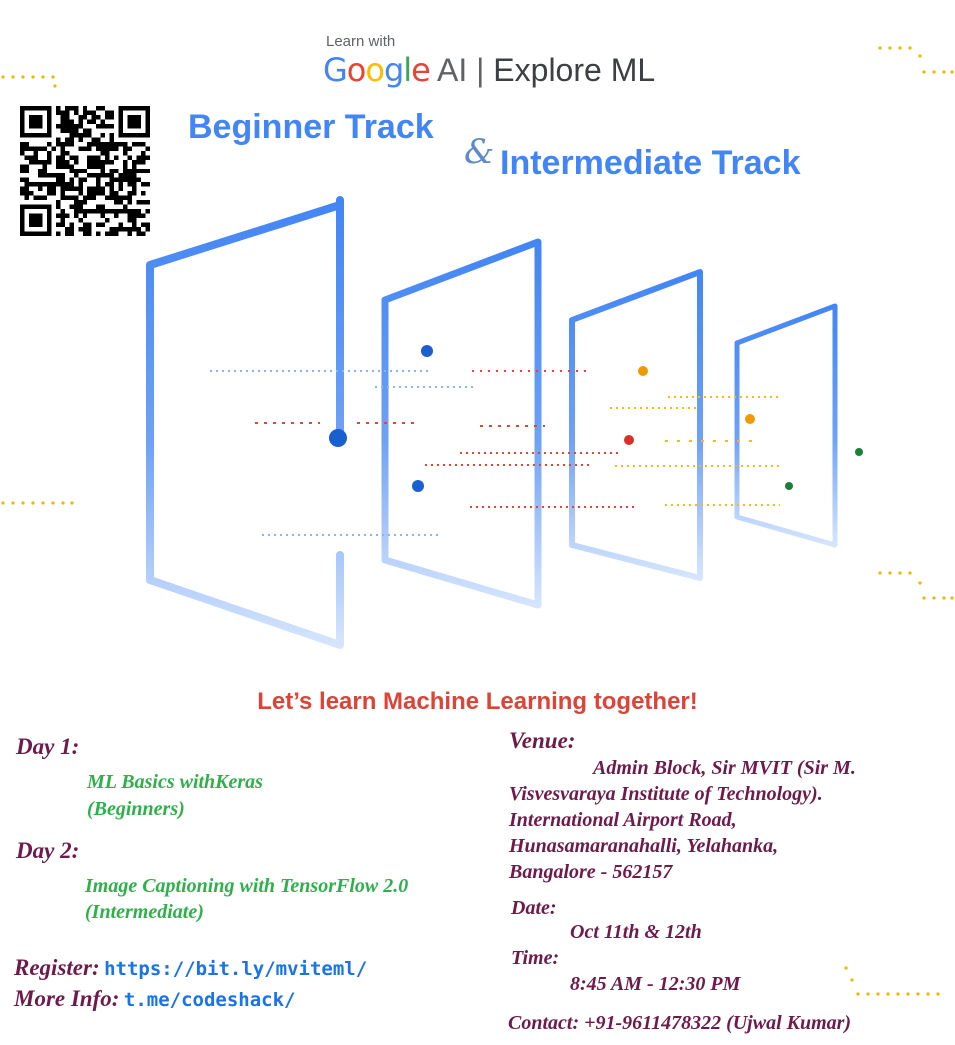 The image size is (955, 1045). Describe the element at coordinates (48, 746) in the screenshot. I see `day1-label: Day 1:` at that location.